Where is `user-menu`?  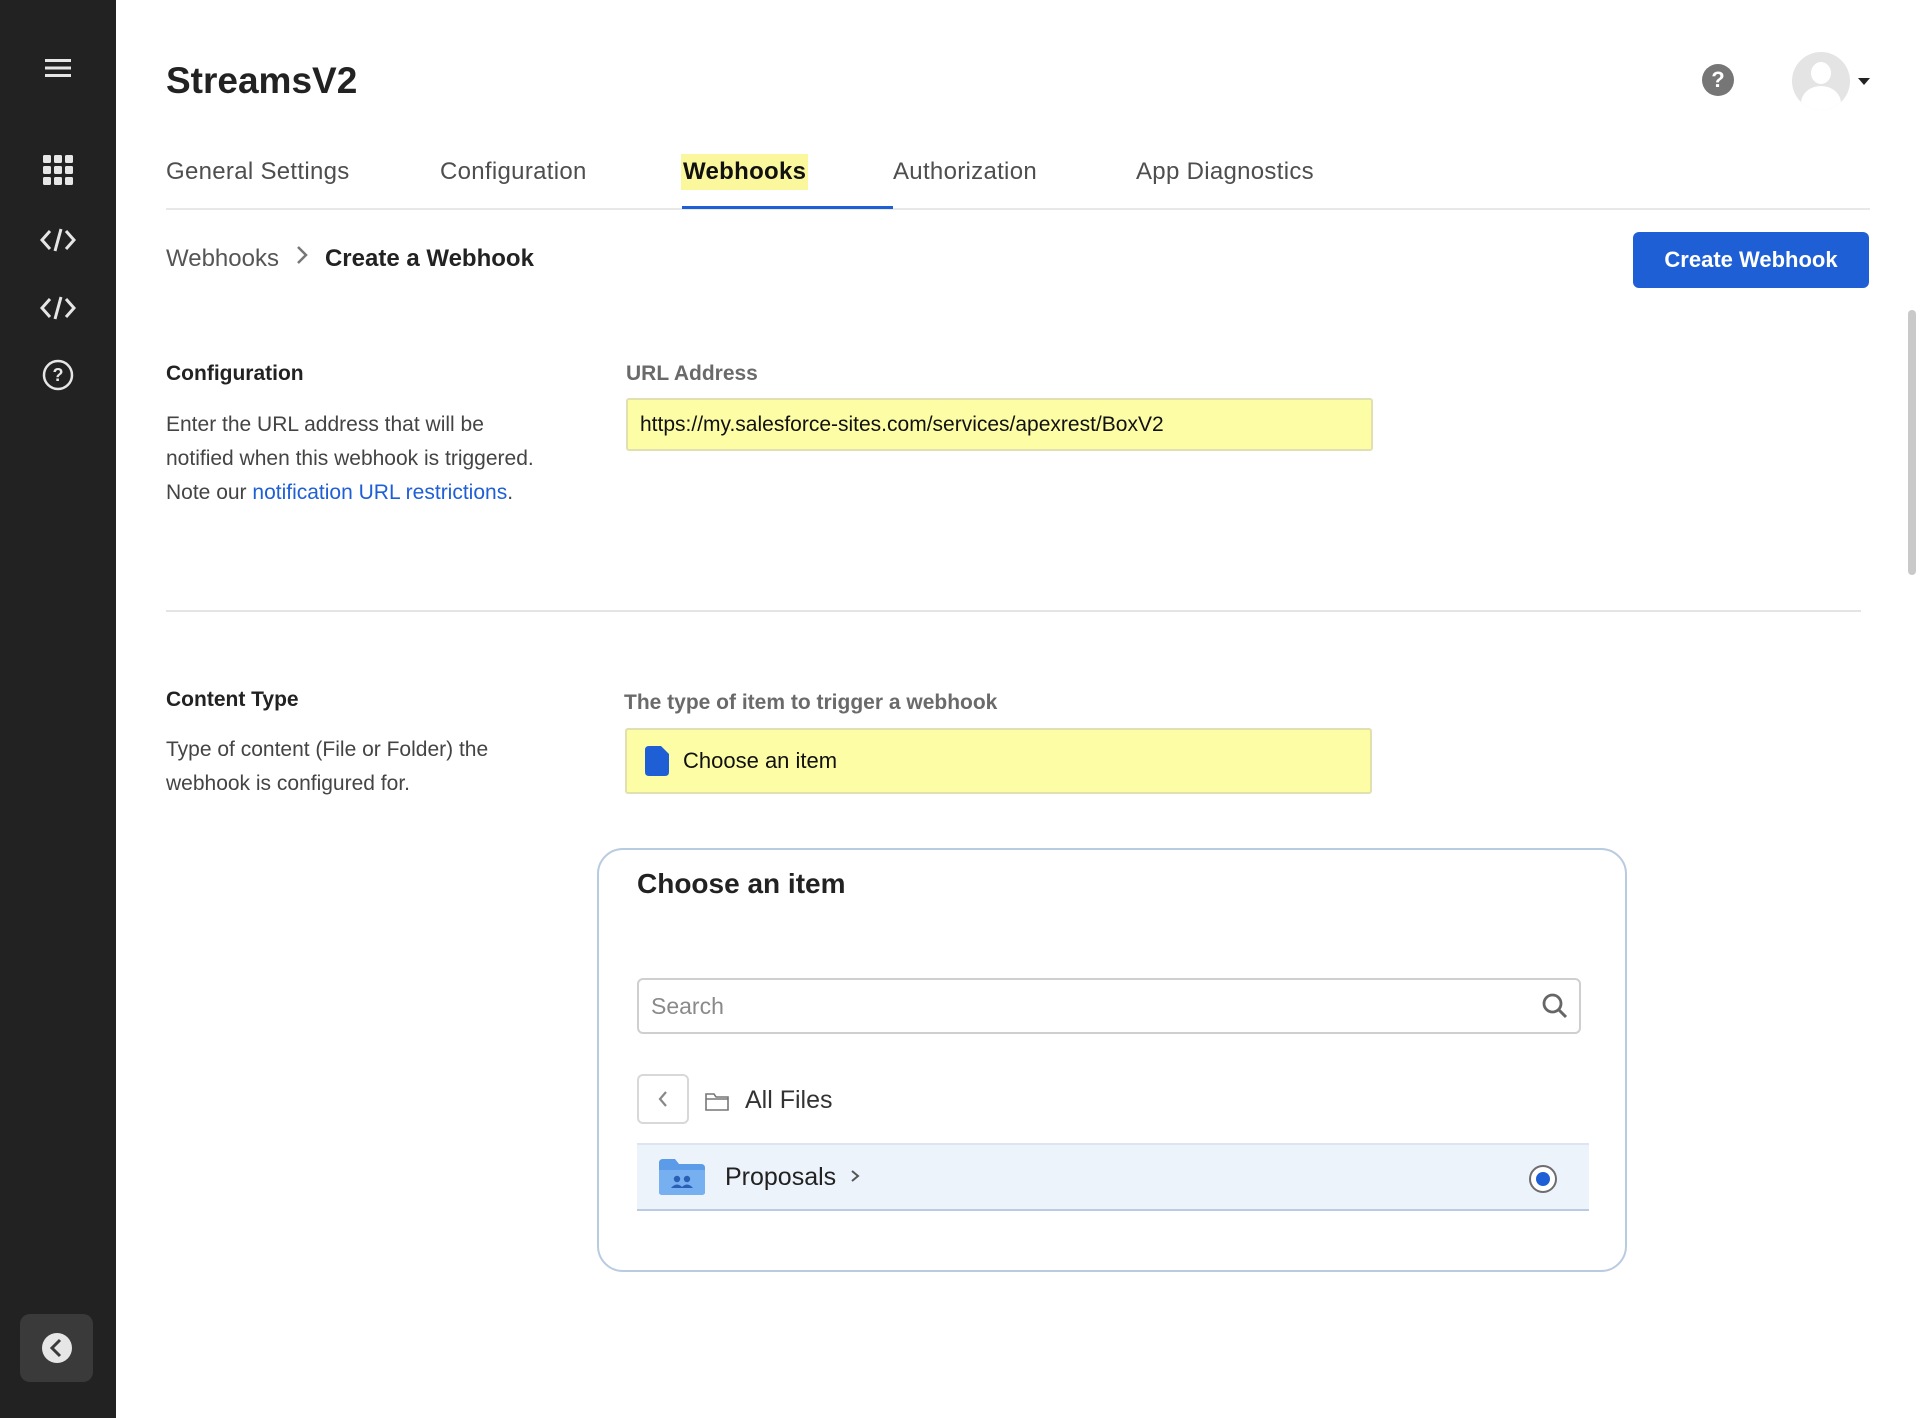 user-menu is located at coordinates (1831, 81).